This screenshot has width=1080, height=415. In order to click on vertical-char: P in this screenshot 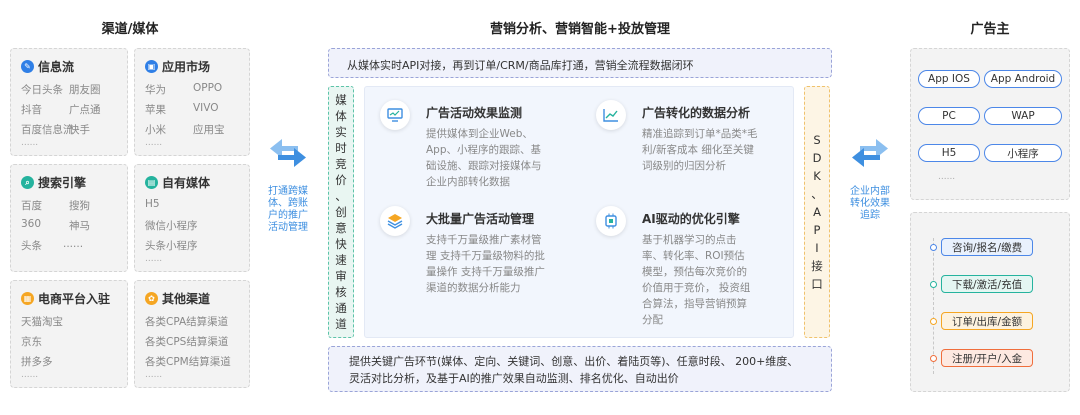, I will do `click(817, 230)`.